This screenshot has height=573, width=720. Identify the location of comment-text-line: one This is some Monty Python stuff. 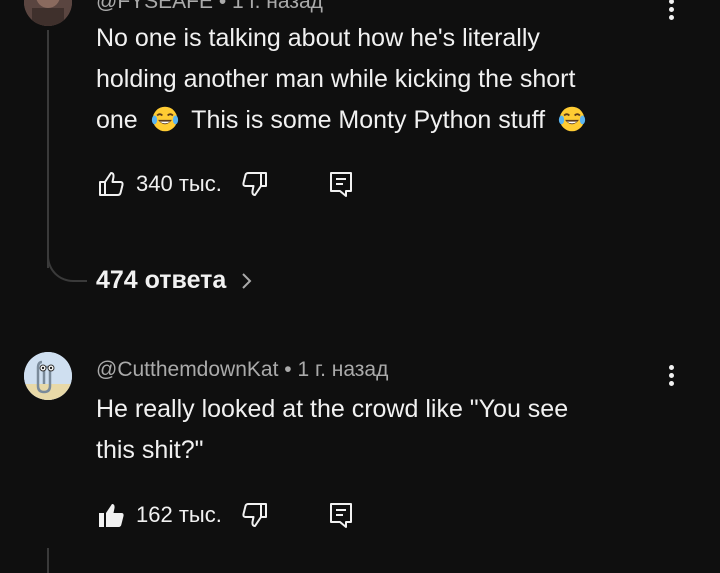
(376, 120).